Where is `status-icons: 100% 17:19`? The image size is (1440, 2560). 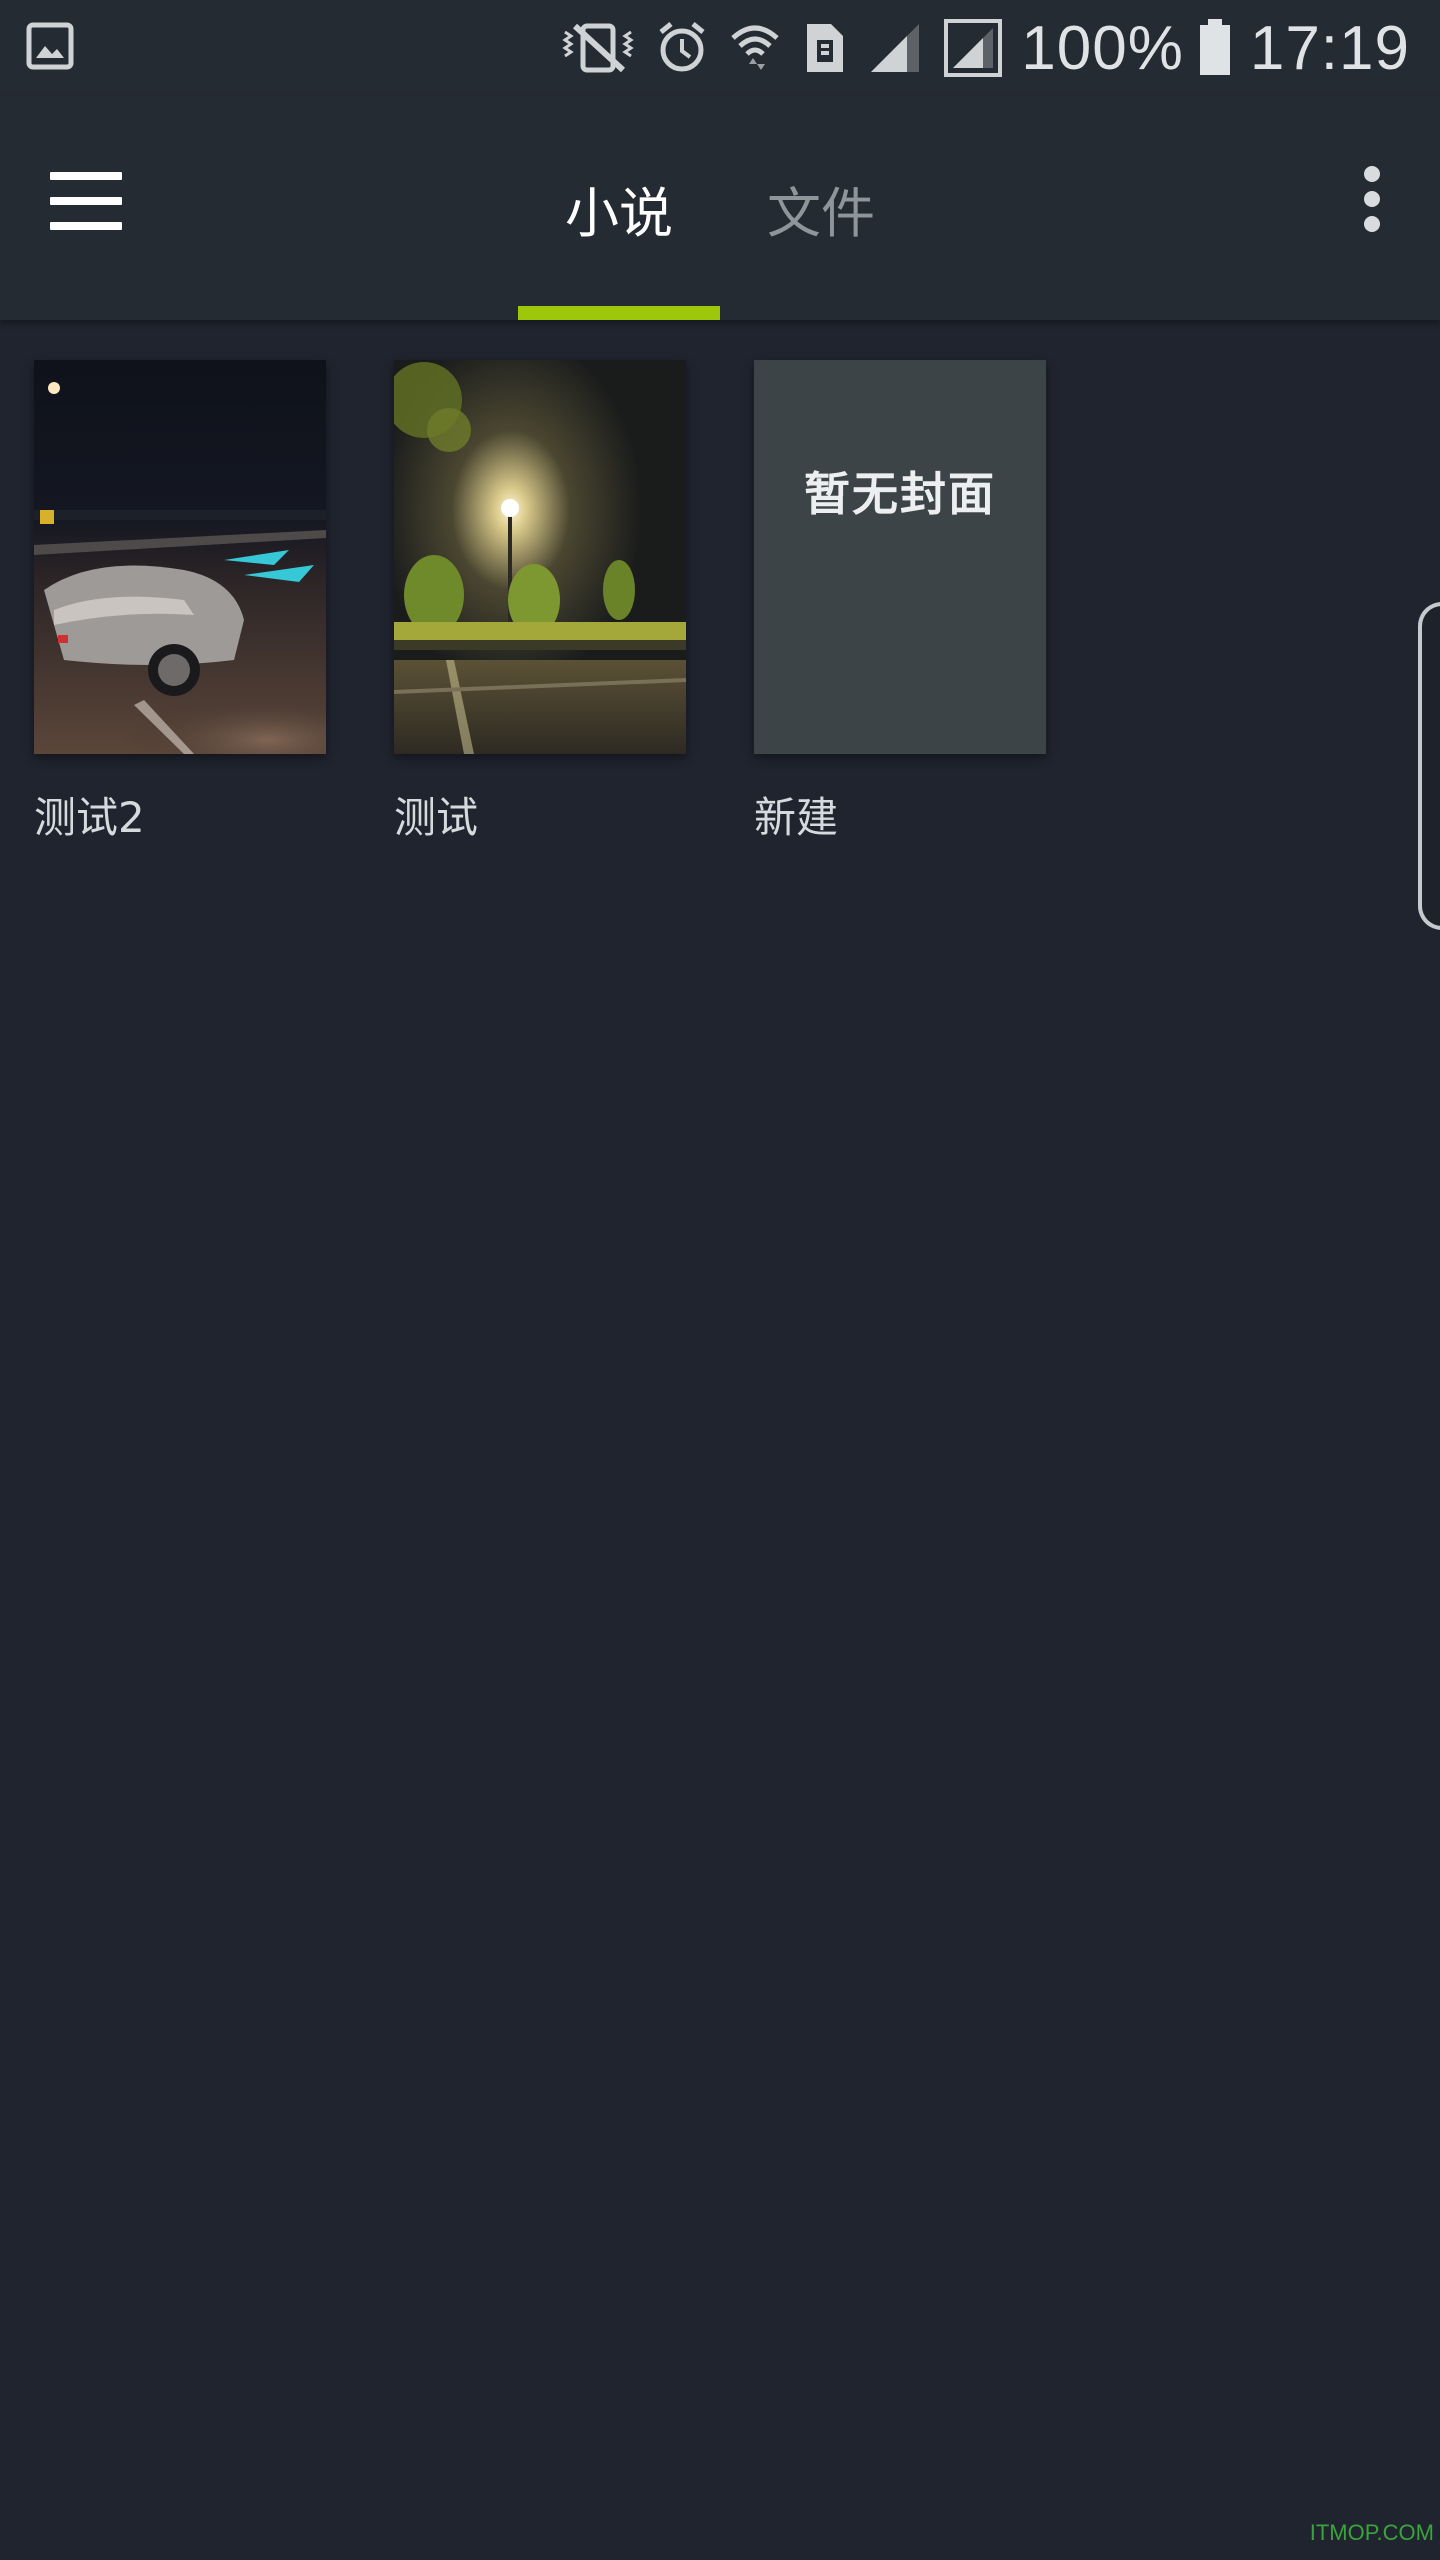
status-icons: 100% 17:19 is located at coordinates (974, 48).